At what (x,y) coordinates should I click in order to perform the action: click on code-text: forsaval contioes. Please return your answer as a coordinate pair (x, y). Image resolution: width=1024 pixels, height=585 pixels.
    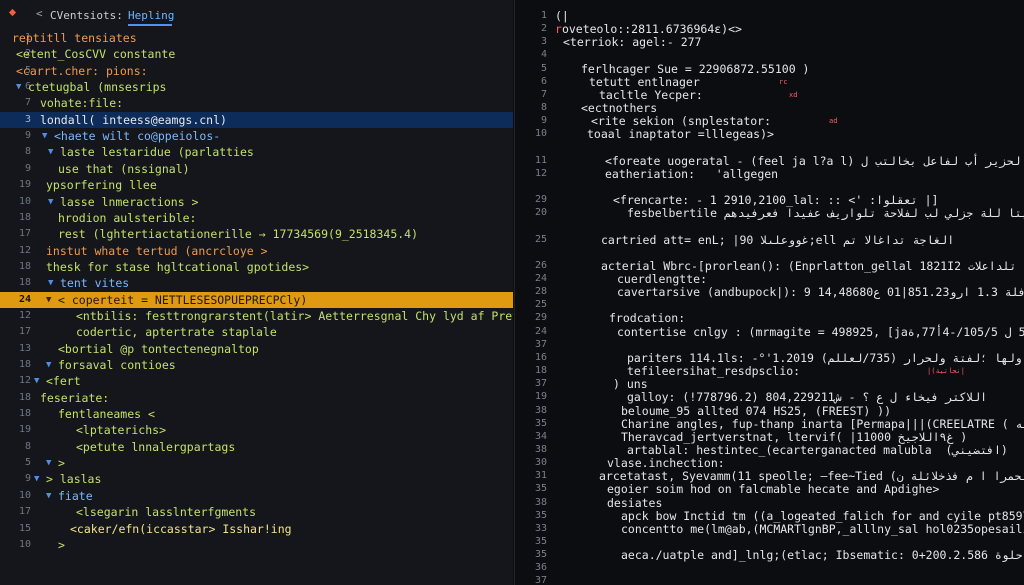
    Looking at the image, I should click on (117, 365).